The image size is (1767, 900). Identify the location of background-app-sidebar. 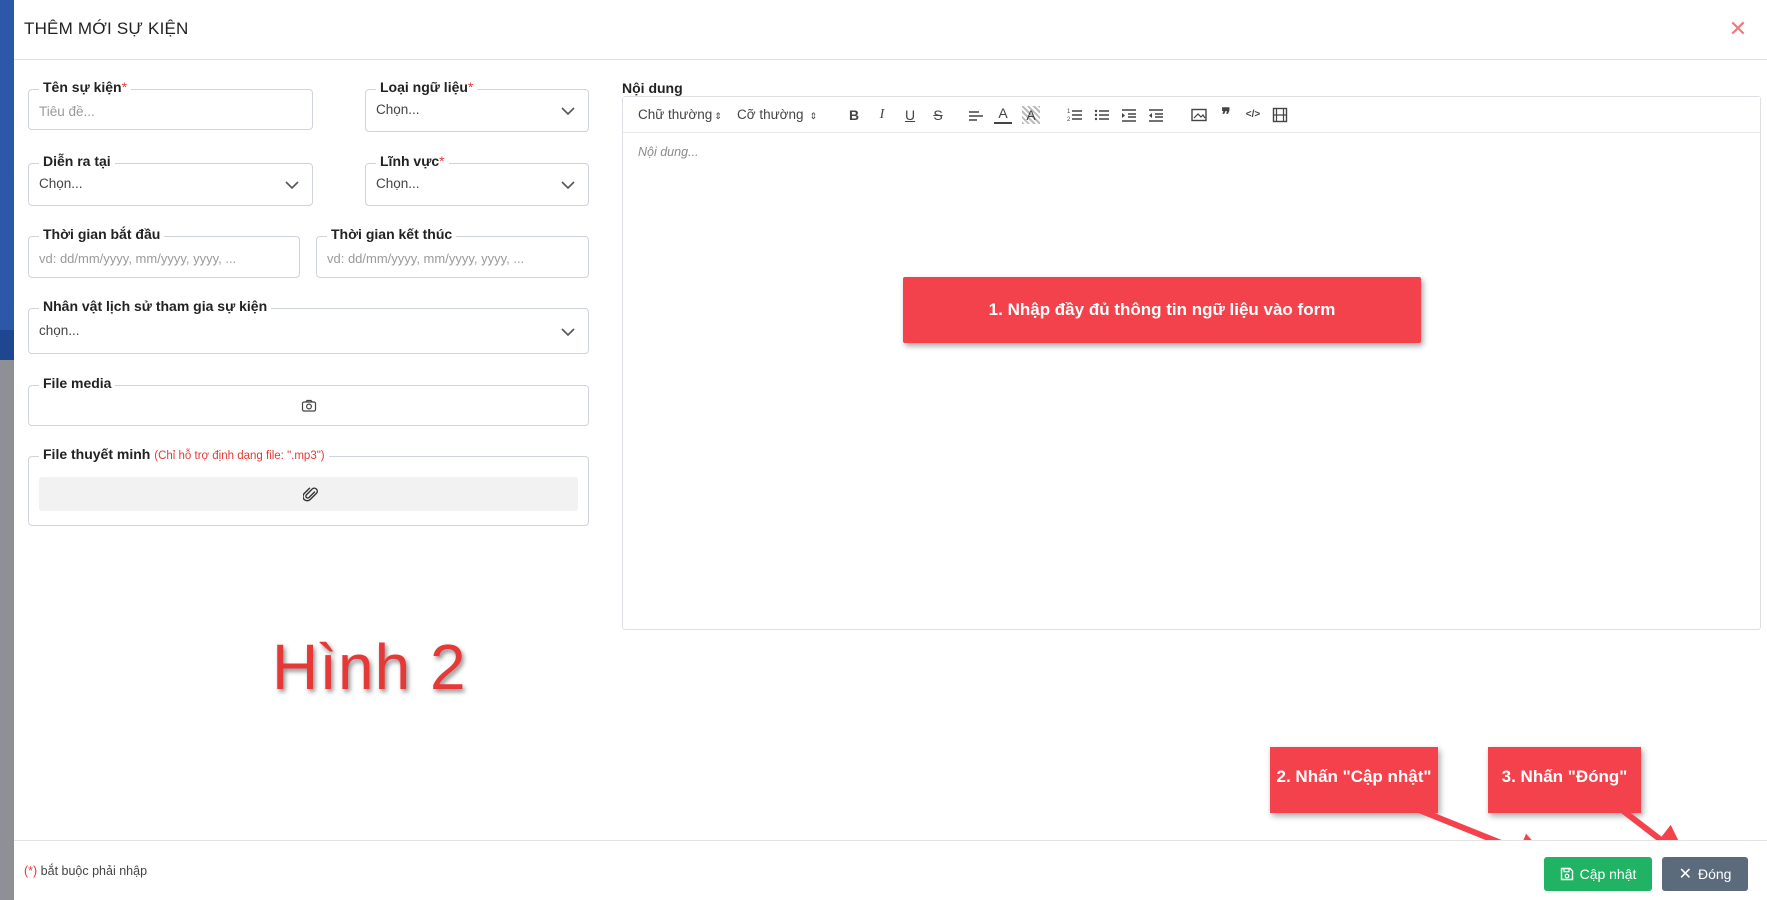
(7, 450).